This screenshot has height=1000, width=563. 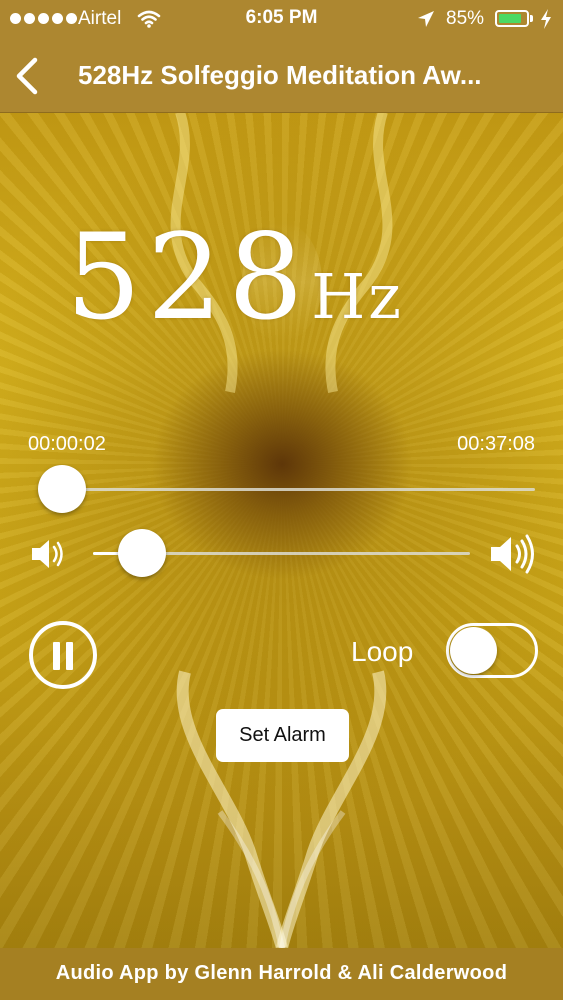 What do you see at coordinates (382, 651) in the screenshot?
I see `loop-label: Loop` at bounding box center [382, 651].